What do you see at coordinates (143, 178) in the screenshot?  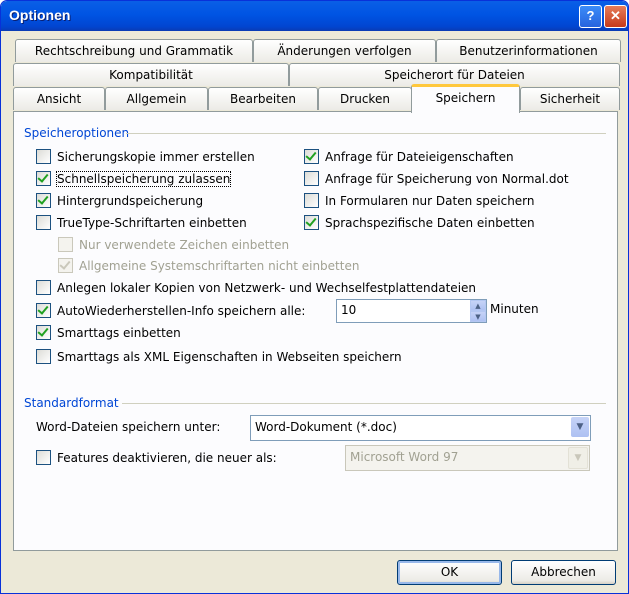 I see `checkbox-label: Schnellspeicherung zulassen` at bounding box center [143, 178].